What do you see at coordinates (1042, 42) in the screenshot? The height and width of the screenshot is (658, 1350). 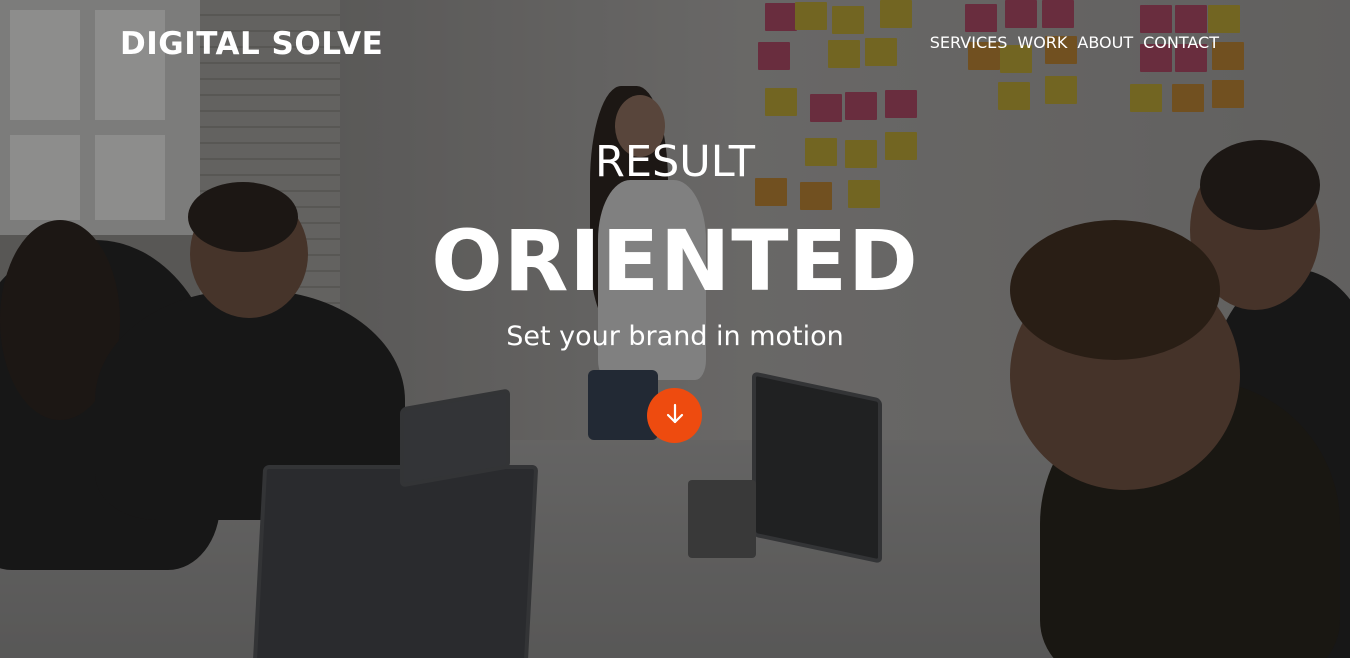 I see `nav-link-work: WORK` at bounding box center [1042, 42].